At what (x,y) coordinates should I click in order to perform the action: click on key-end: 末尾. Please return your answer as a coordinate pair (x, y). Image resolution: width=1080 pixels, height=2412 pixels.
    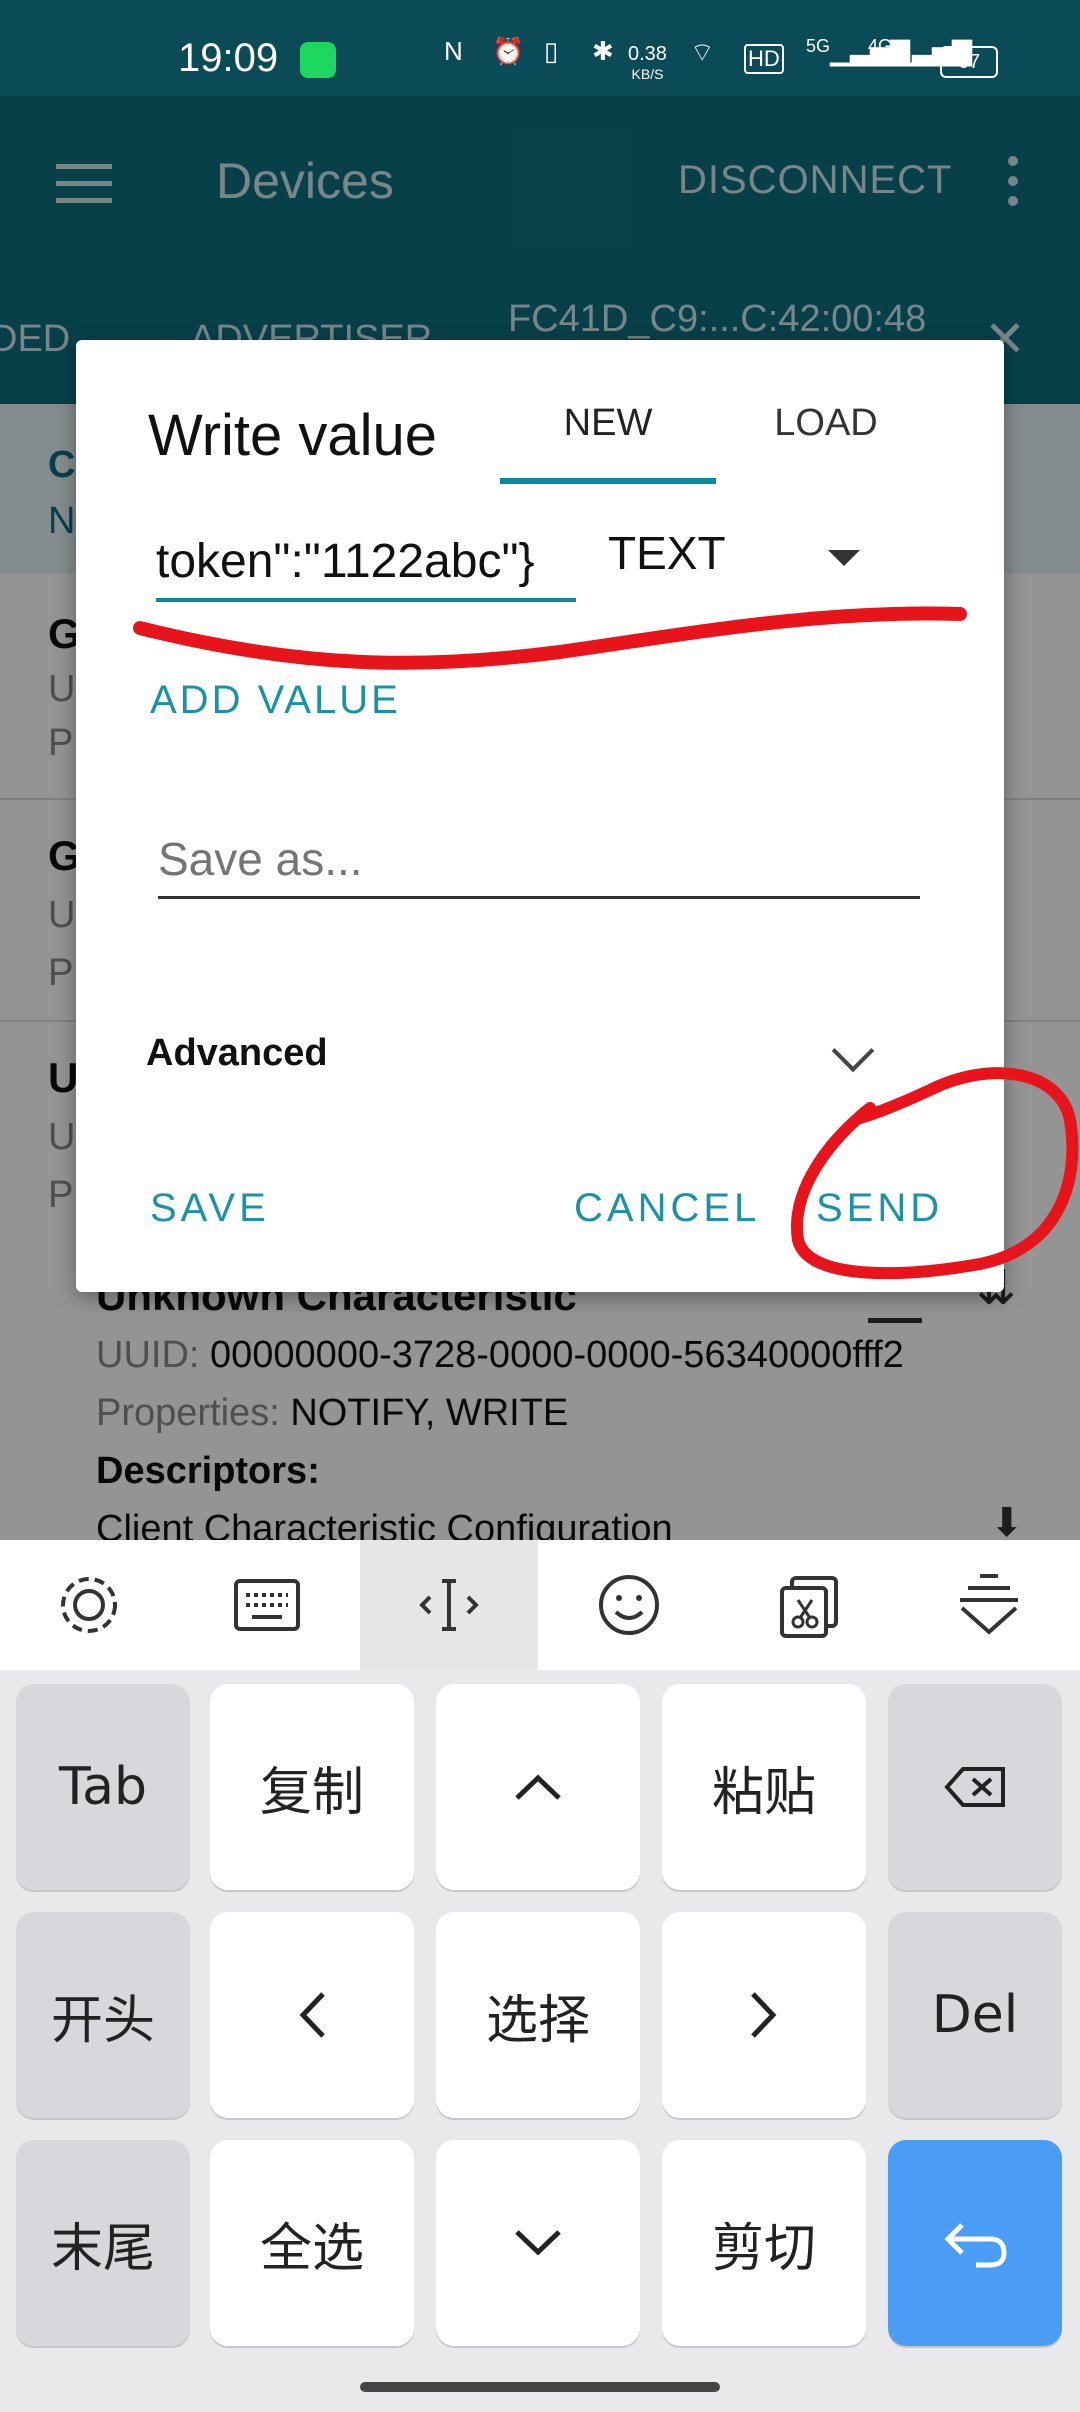
    Looking at the image, I should click on (103, 2243).